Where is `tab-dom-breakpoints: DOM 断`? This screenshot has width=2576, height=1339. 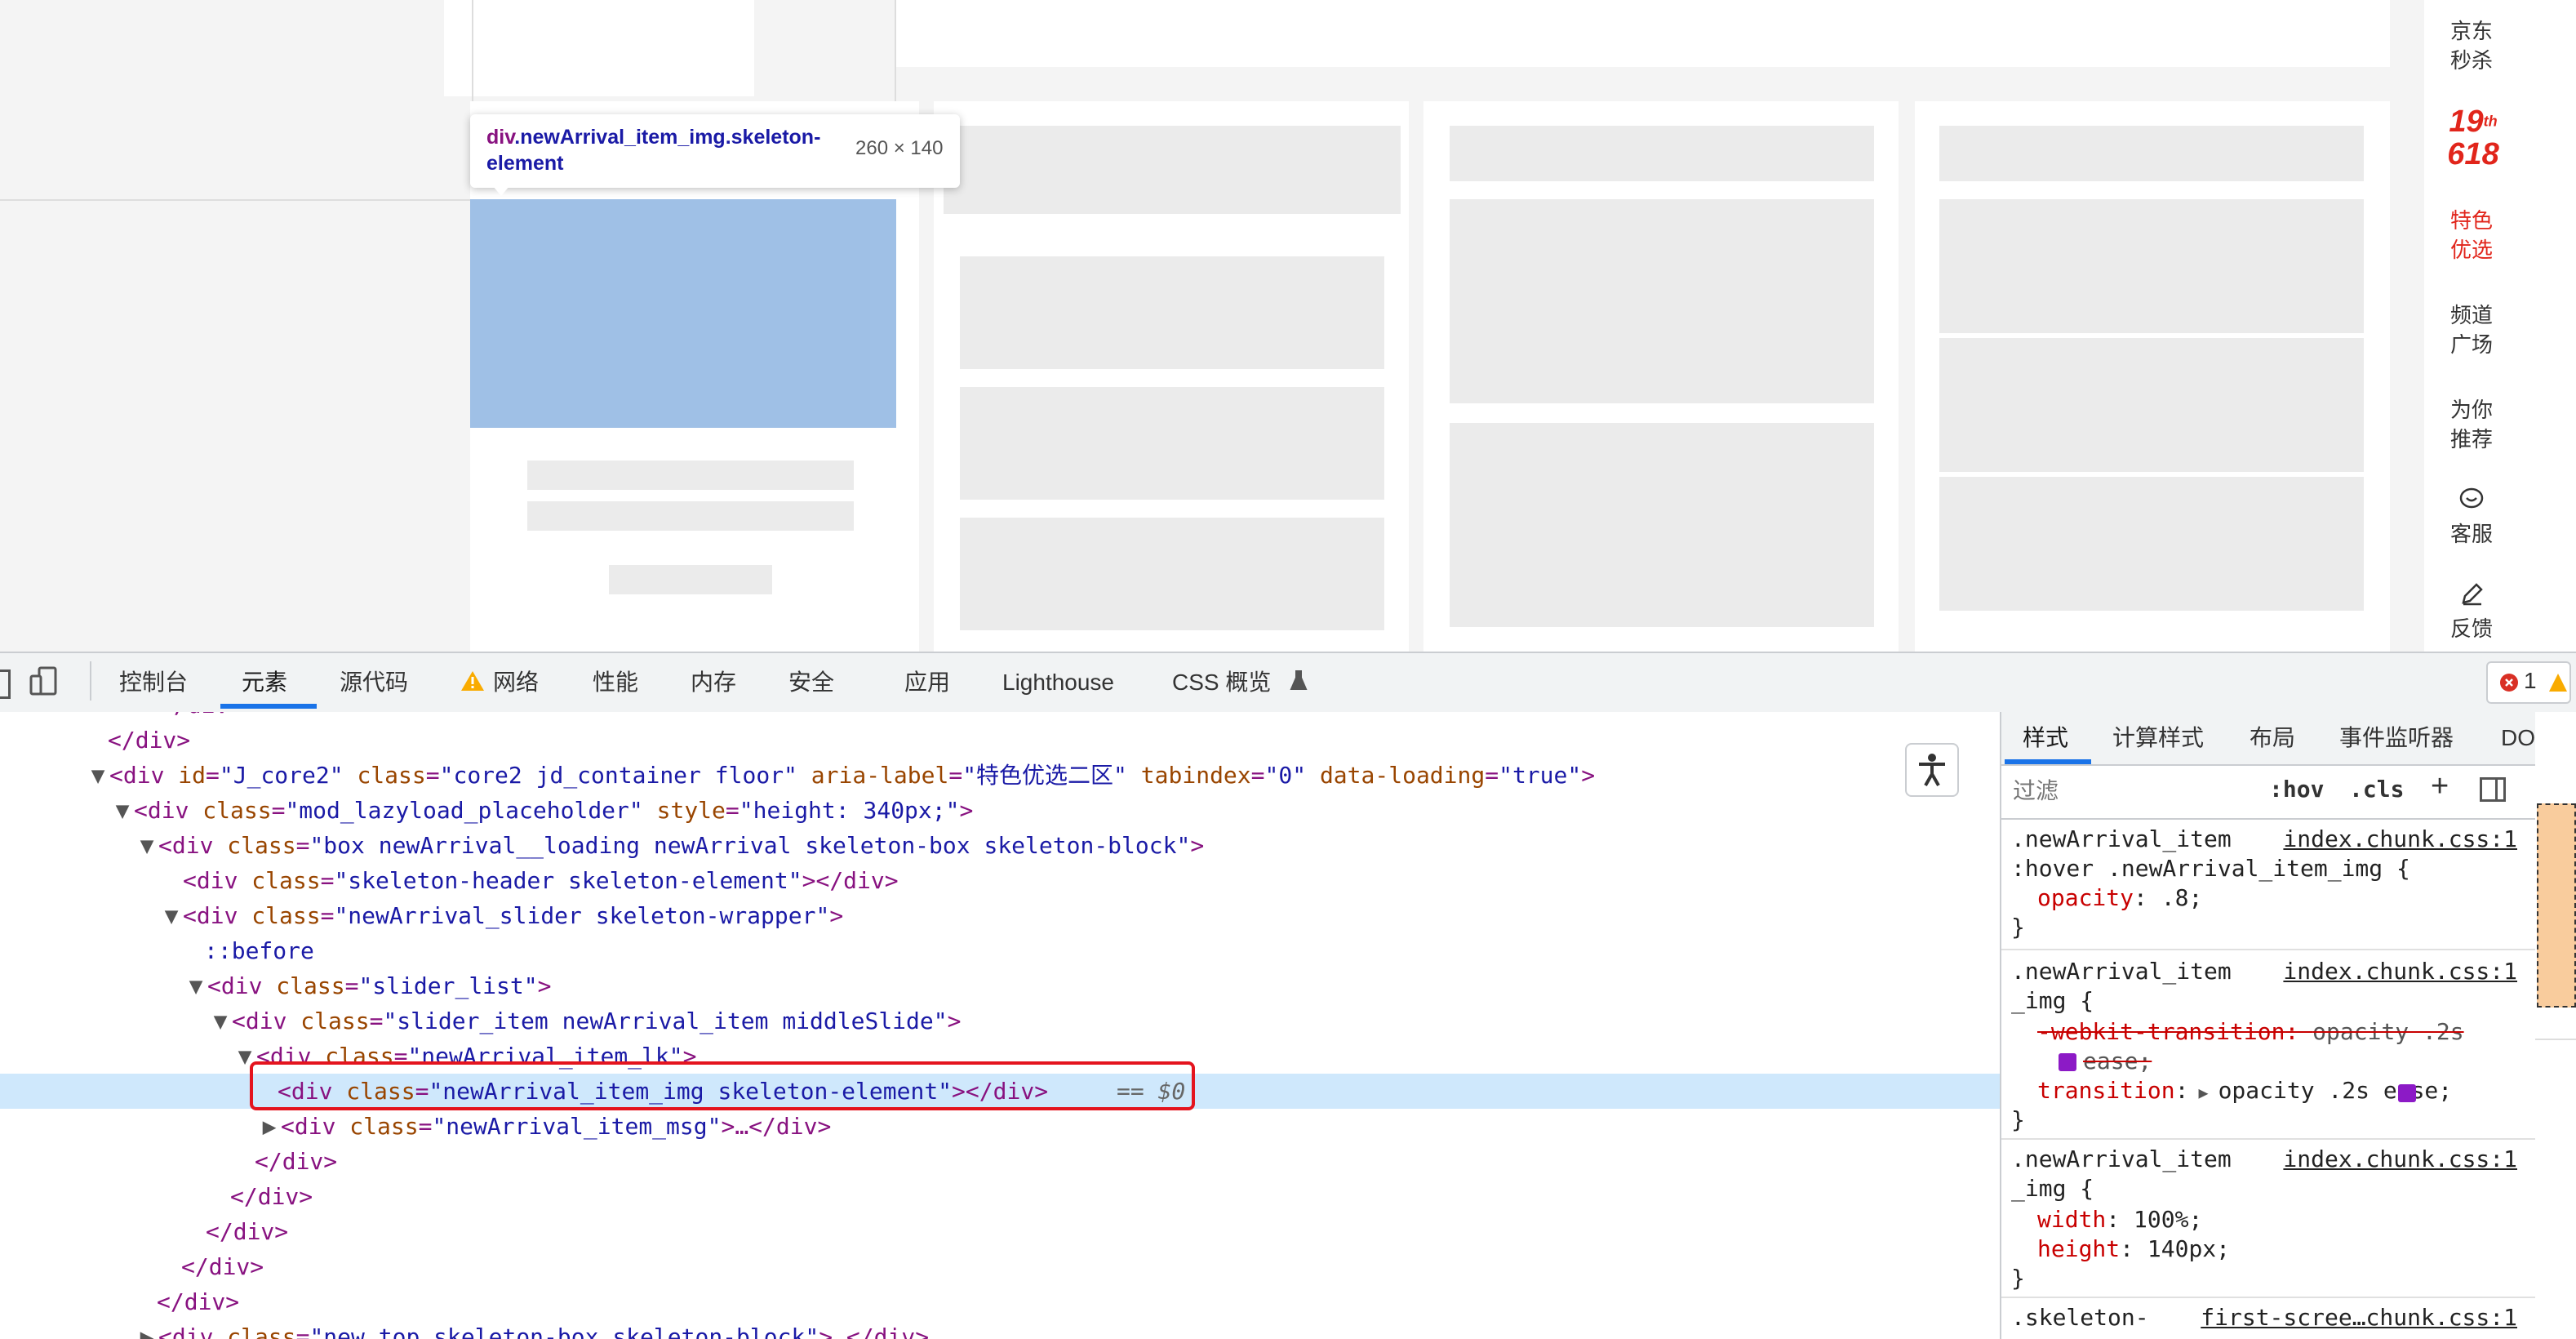 tab-dom-breakpoints: DOM 断 is located at coordinates (2519, 738).